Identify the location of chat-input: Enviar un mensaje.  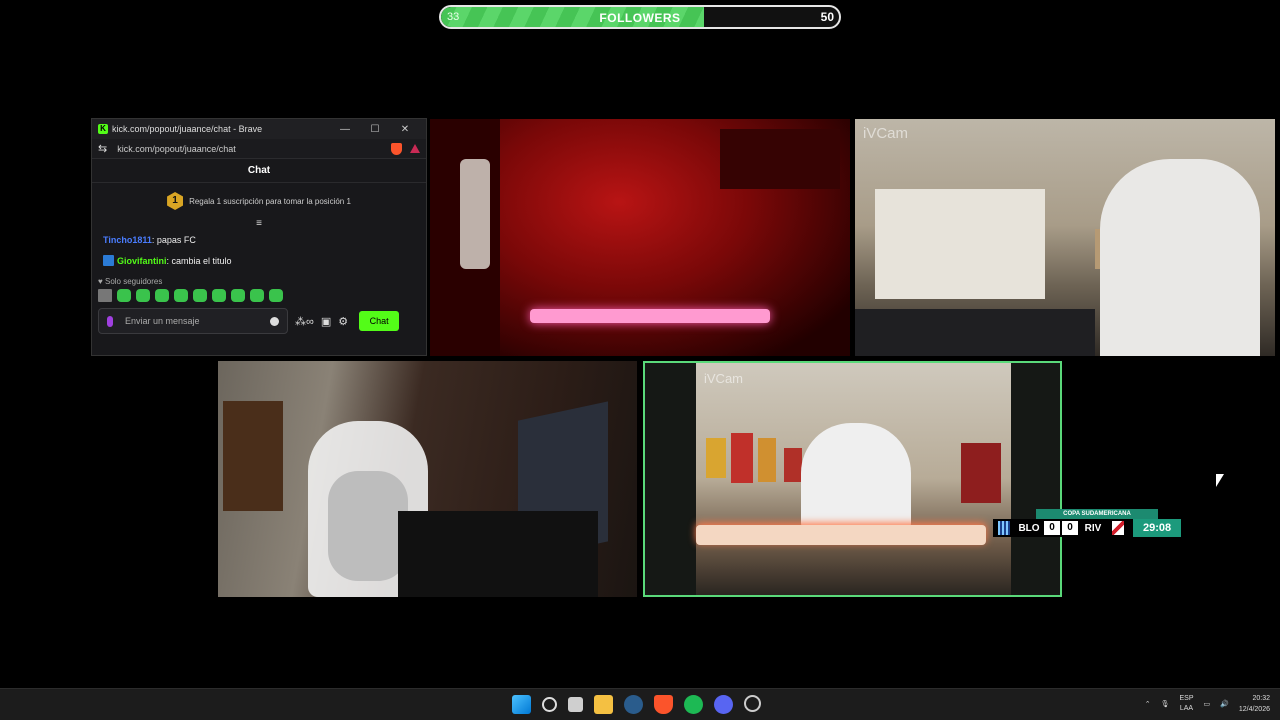
(193, 321).